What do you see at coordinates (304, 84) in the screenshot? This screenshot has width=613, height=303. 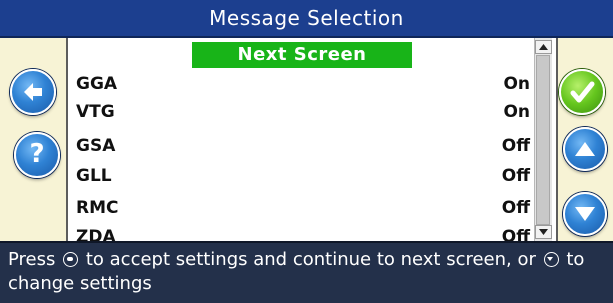 I see `list-item: GGA On` at bounding box center [304, 84].